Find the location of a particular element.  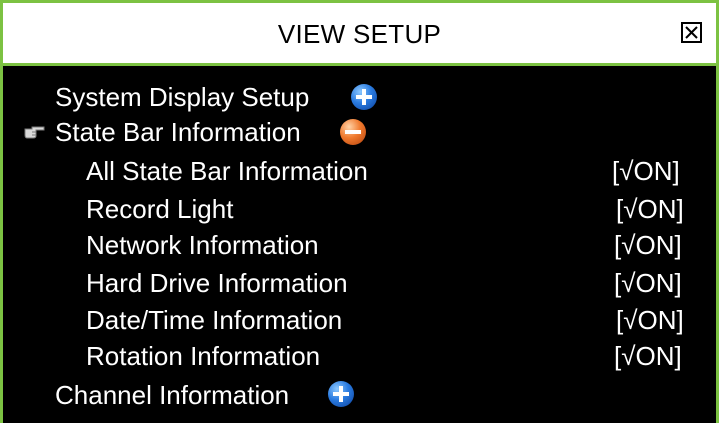

menu-channel-information: Channel Information is located at coordinates (172, 395).